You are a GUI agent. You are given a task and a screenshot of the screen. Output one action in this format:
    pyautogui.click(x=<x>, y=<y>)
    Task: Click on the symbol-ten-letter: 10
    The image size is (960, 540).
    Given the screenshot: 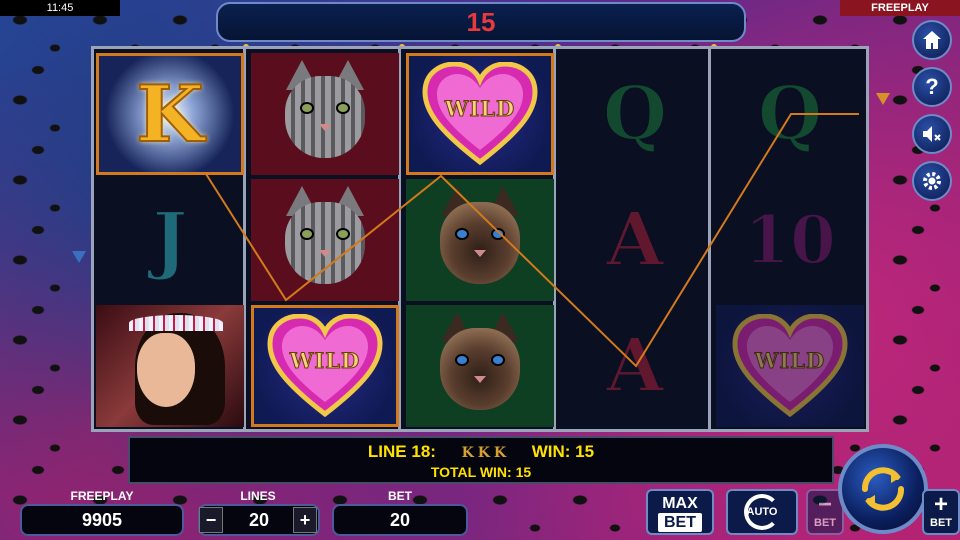 What is the action you would take?
    pyautogui.click(x=790, y=240)
    